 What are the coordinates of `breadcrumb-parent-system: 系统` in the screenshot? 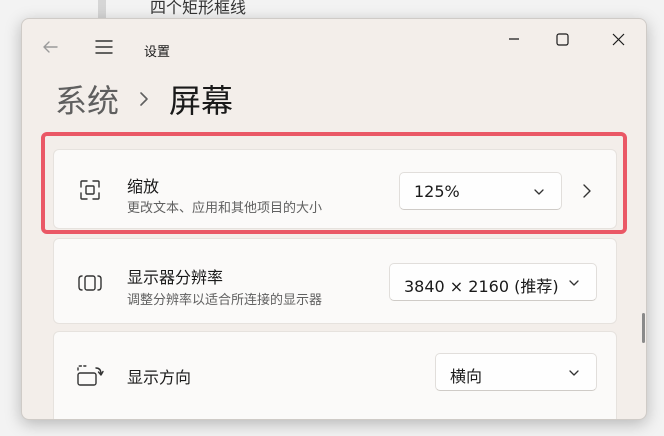 It's located at (87, 99).